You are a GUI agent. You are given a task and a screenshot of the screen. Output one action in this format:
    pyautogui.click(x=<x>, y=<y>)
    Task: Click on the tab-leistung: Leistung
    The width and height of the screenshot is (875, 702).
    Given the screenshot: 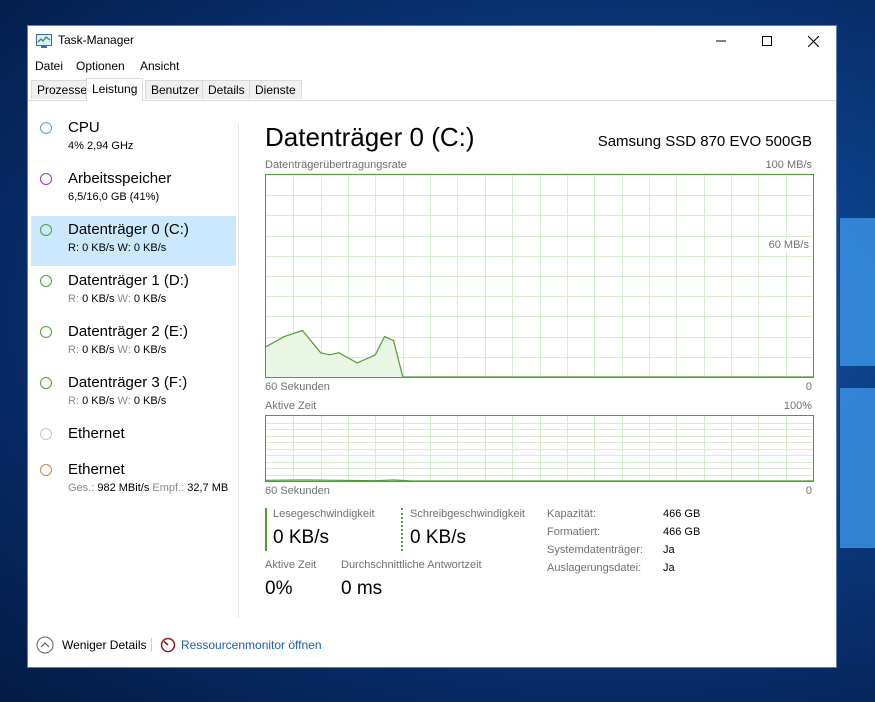 What is the action you would take?
    pyautogui.click(x=115, y=89)
    